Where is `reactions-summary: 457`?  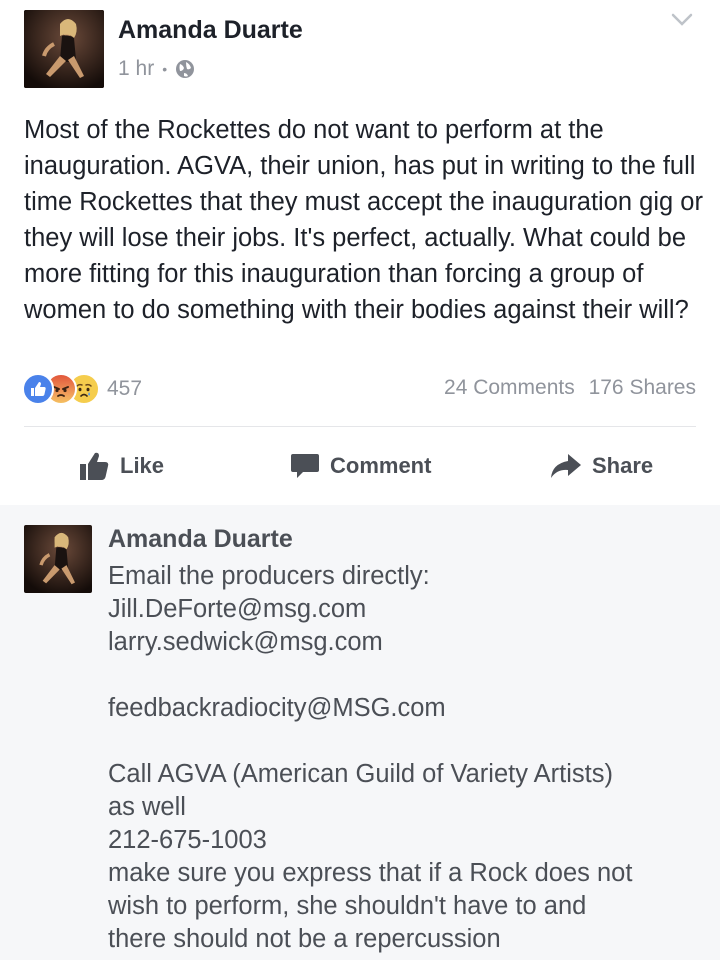
reactions-summary: 457 is located at coordinates (82, 389).